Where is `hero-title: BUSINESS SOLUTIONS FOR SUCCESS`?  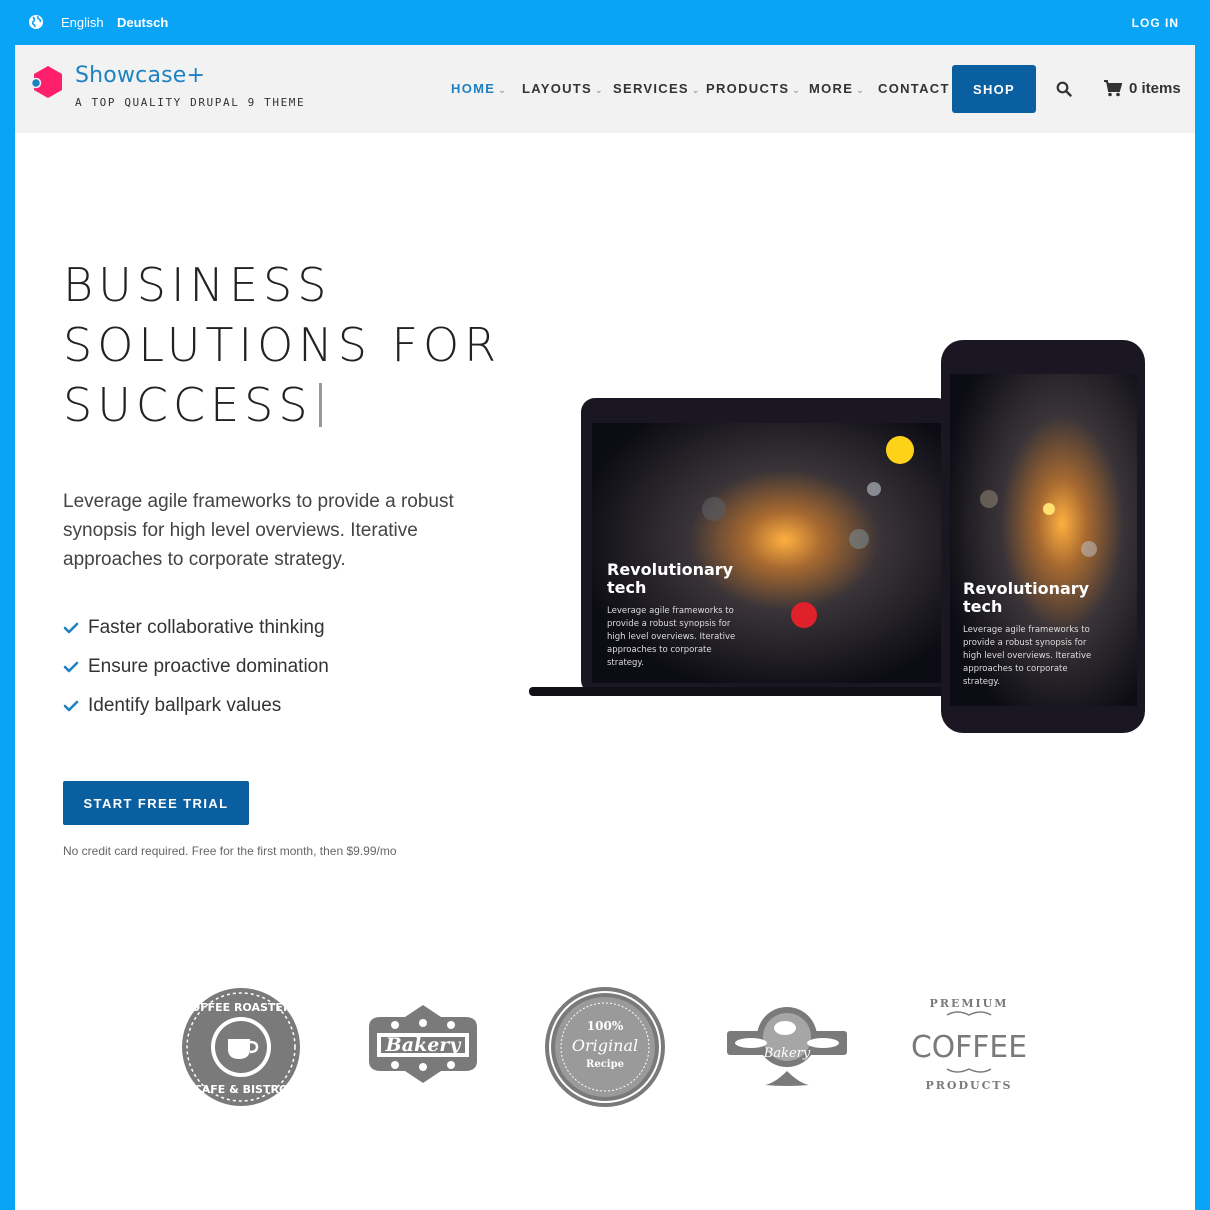 hero-title: BUSINESS SOLUTIONS FOR SUCCESS is located at coordinates (293, 345).